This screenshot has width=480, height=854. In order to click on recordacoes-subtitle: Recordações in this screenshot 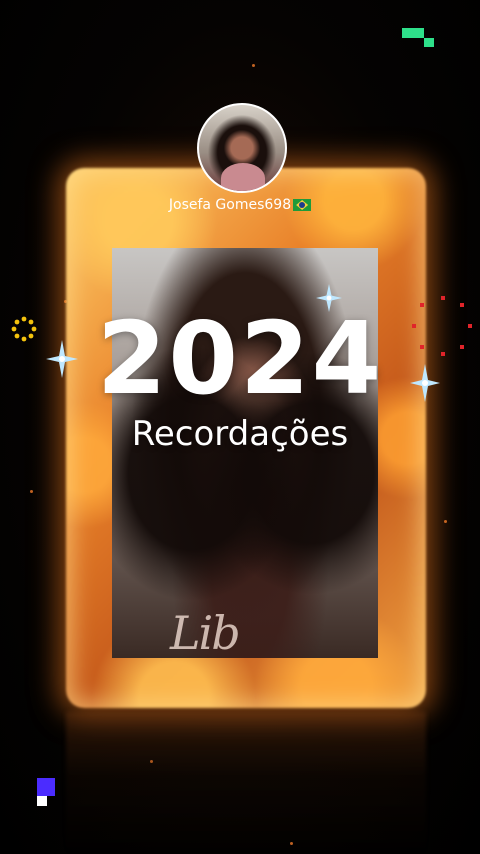, I will do `click(240, 434)`.